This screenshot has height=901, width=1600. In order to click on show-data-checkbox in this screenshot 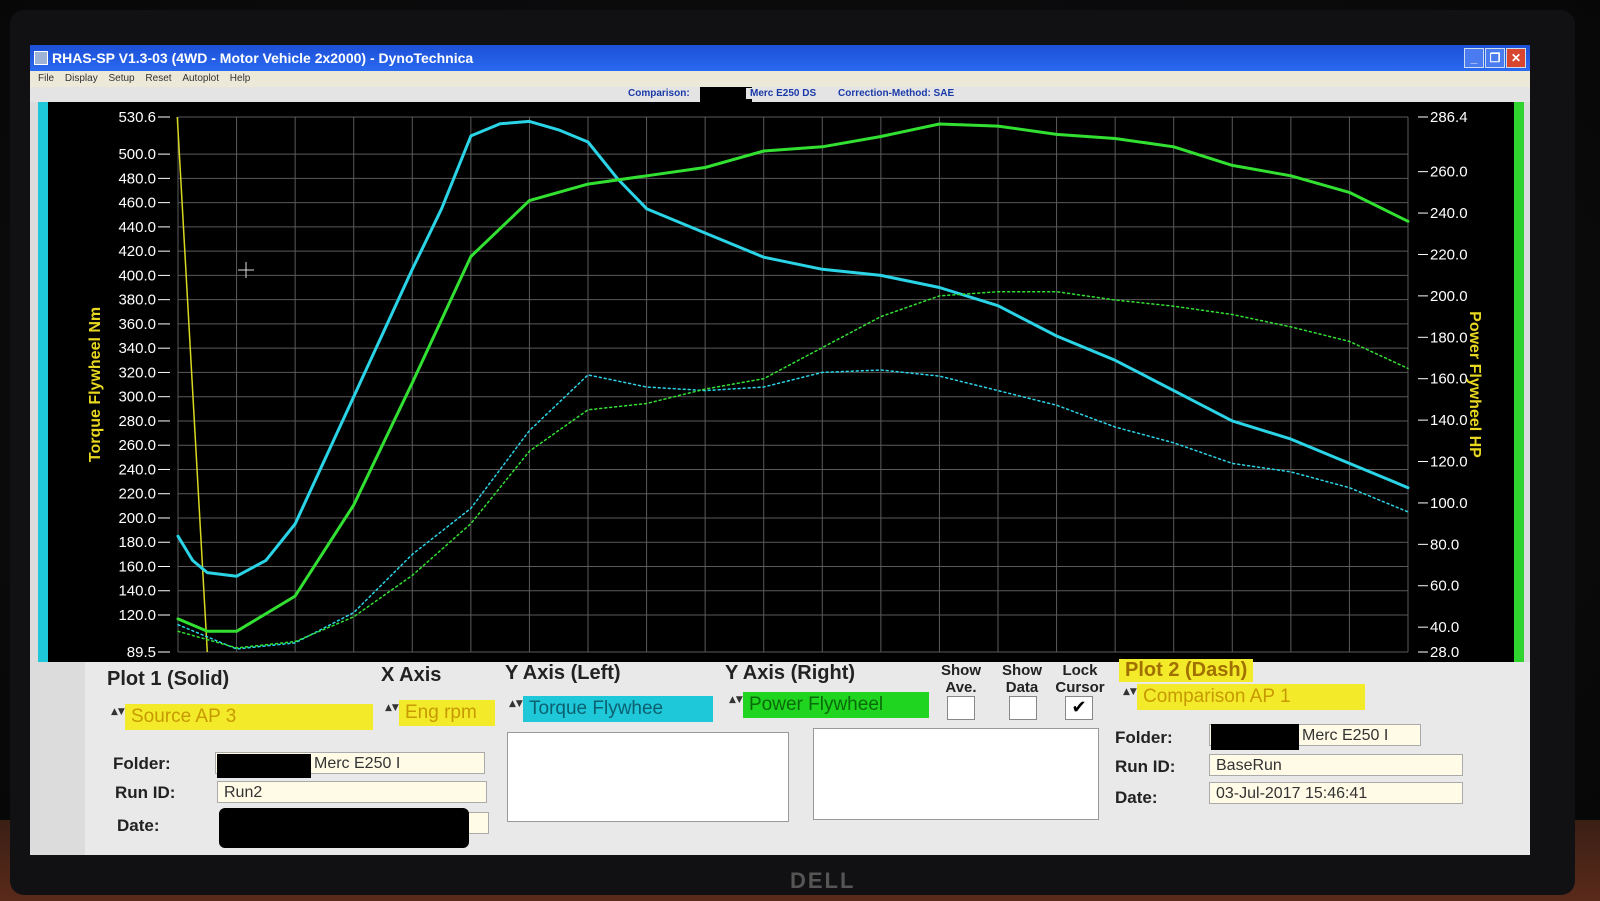, I will do `click(1023, 708)`.